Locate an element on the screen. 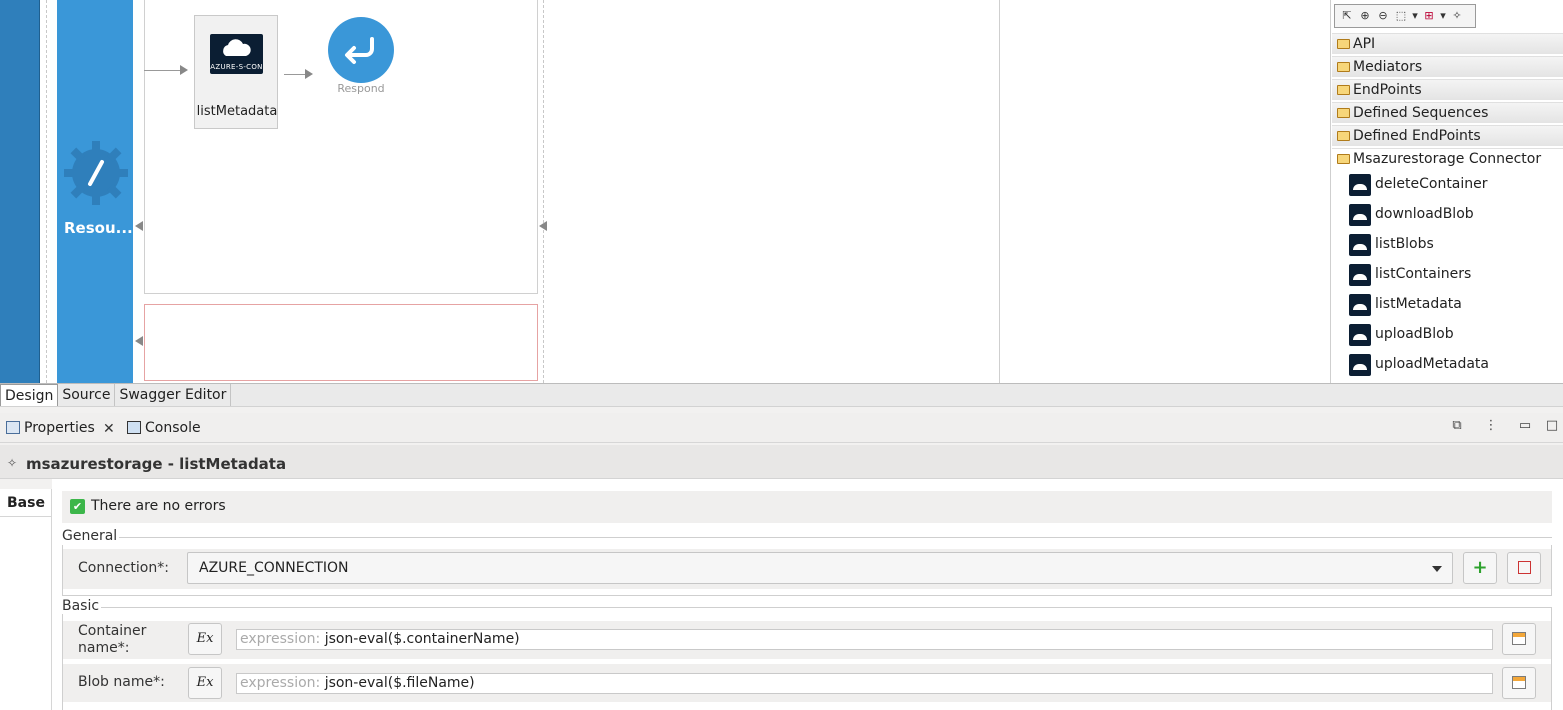  fault-sequence-area is located at coordinates (341, 342).